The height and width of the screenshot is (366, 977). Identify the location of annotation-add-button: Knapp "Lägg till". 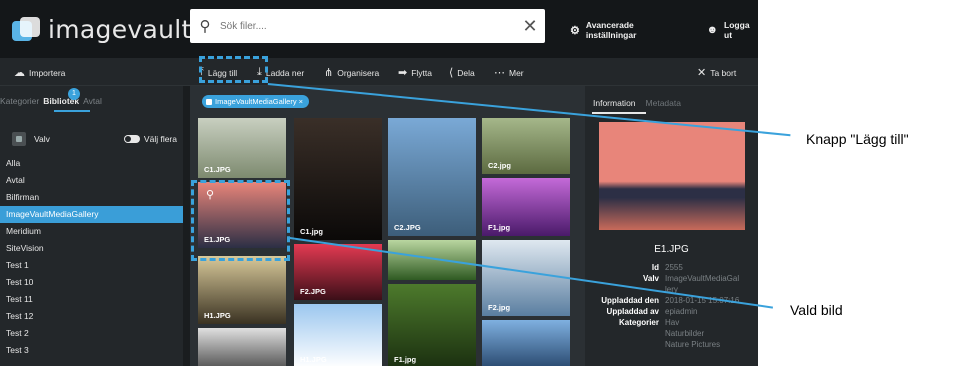
(857, 139).